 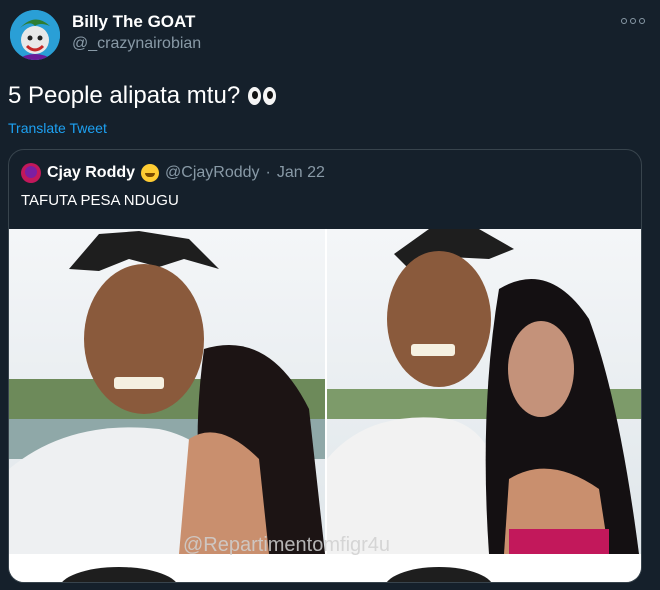 What do you see at coordinates (57, 128) in the screenshot?
I see `translate-tweet-link: Translate Tweet` at bounding box center [57, 128].